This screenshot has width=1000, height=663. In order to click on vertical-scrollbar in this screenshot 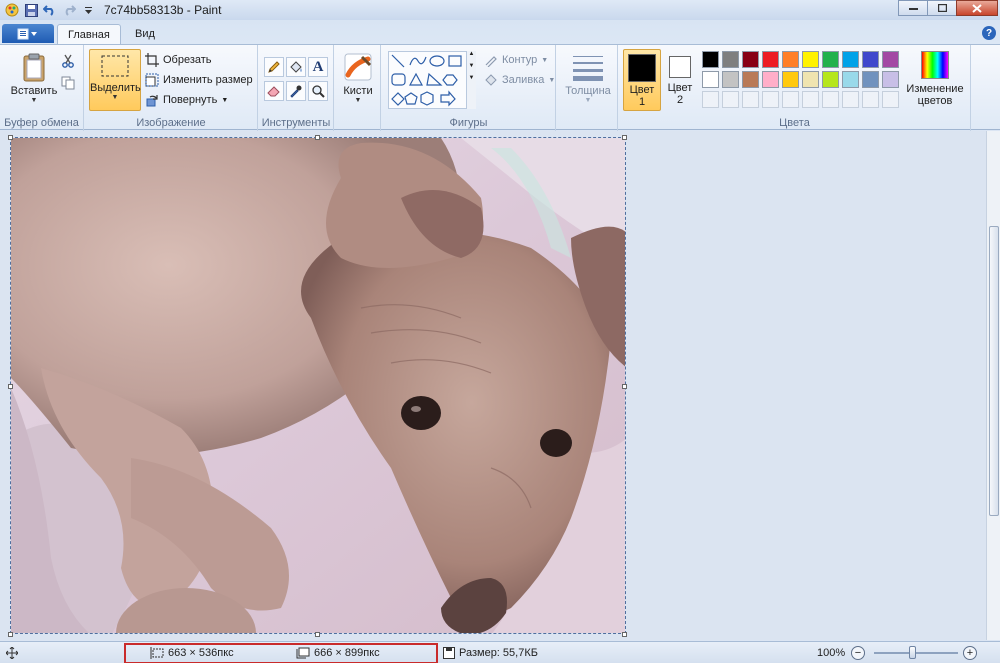, I will do `click(993, 385)`.